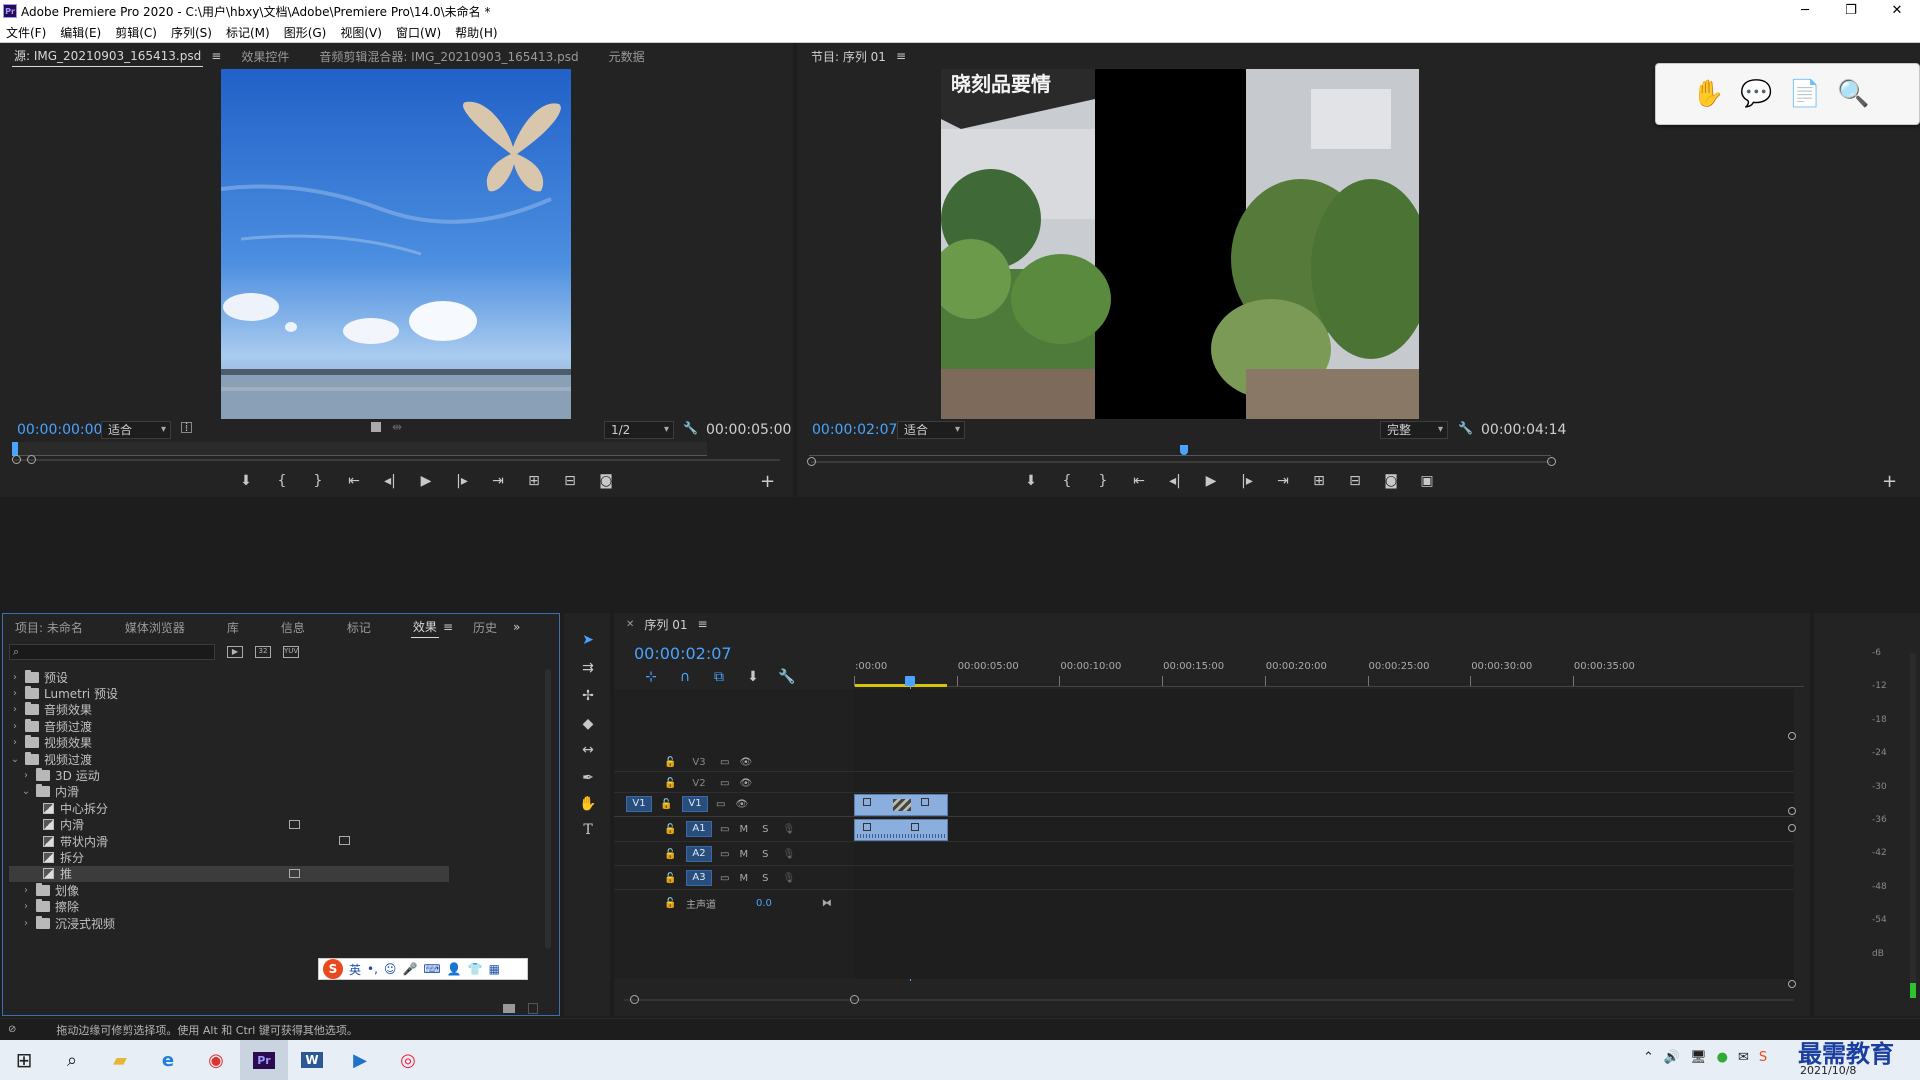  Describe the element at coordinates (305, 32) in the screenshot. I see `menu-graphics: 图形(G)` at that location.